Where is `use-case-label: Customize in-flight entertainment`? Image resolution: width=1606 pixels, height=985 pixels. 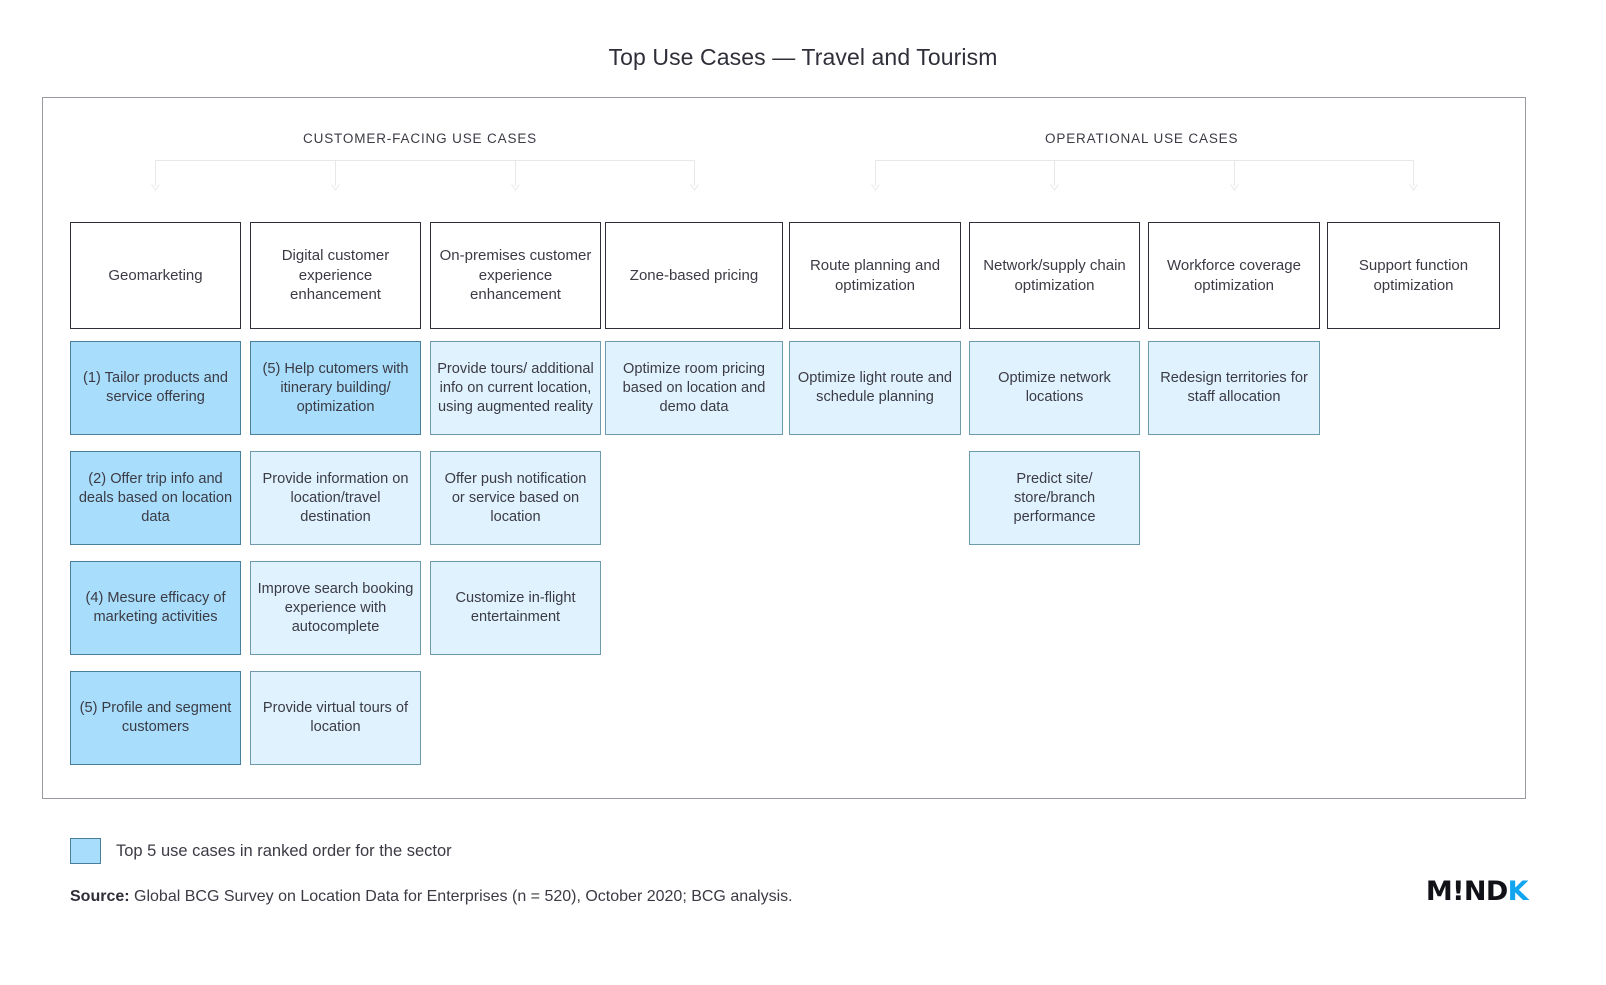 use-case-label: Customize in-flight entertainment is located at coordinates (515, 607).